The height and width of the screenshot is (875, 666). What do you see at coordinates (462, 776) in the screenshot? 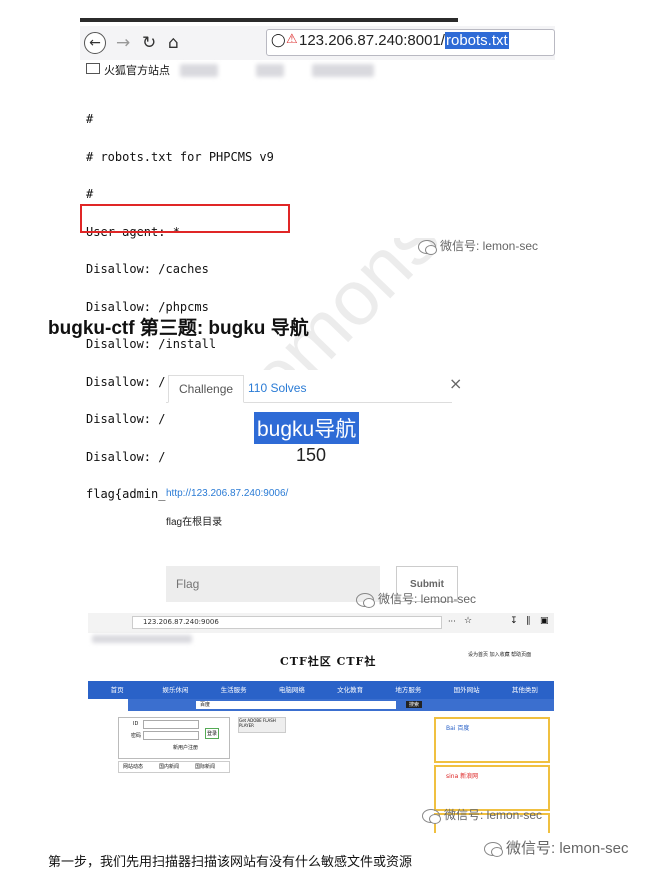
I see `card-label: sina 新浪网` at bounding box center [462, 776].